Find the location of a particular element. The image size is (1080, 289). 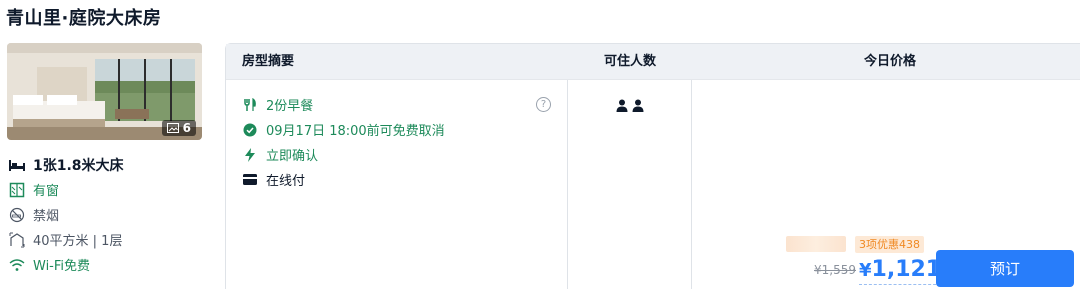

facility-bed-label: 1张1.8米大床 is located at coordinates (78, 166).